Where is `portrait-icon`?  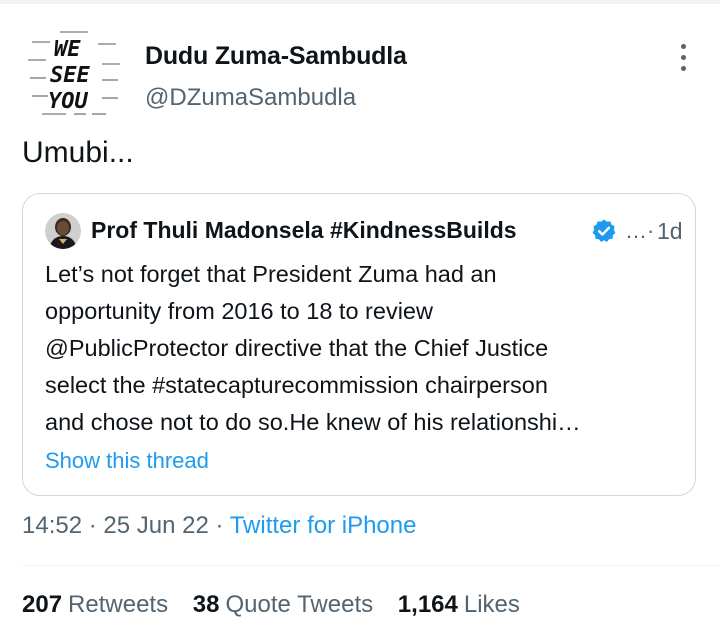 portrait-icon is located at coordinates (63, 231).